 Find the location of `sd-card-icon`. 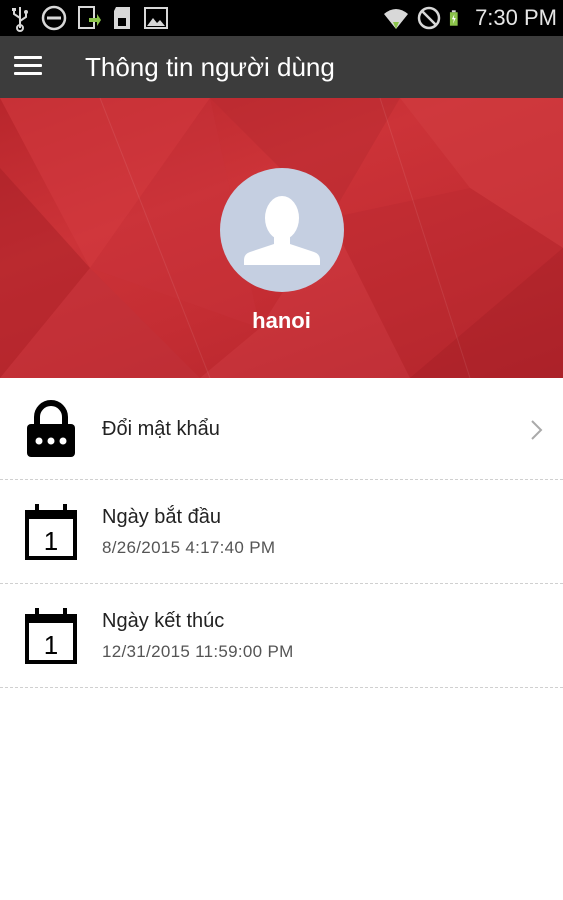

sd-card-icon is located at coordinates (122, 18).